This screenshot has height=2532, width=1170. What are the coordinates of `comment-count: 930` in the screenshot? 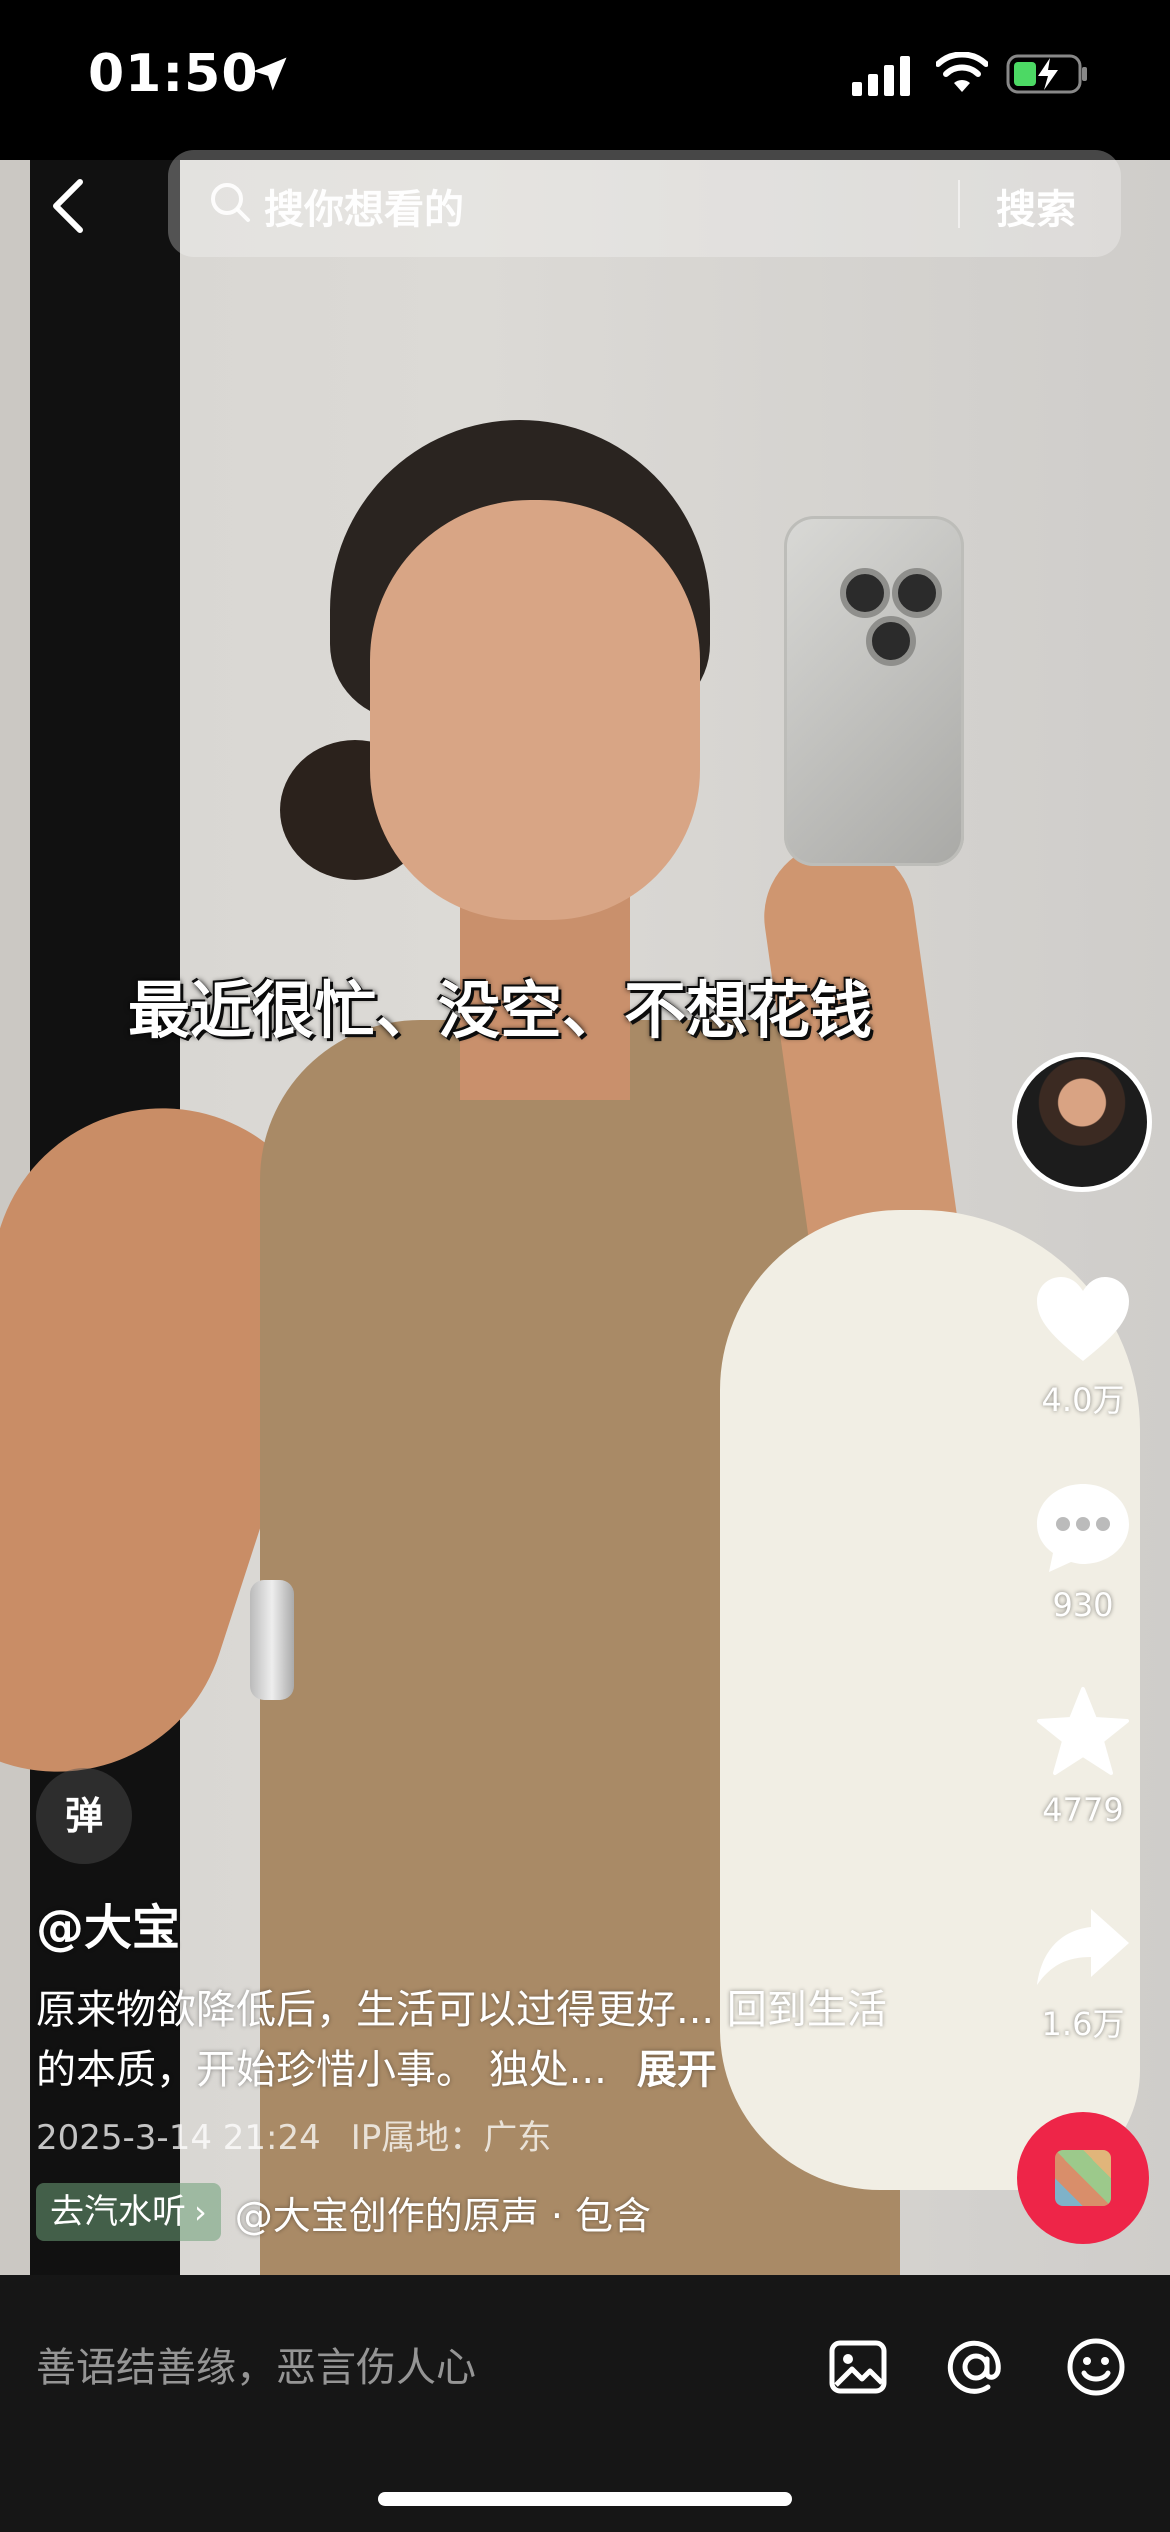 It's located at (1083, 1605).